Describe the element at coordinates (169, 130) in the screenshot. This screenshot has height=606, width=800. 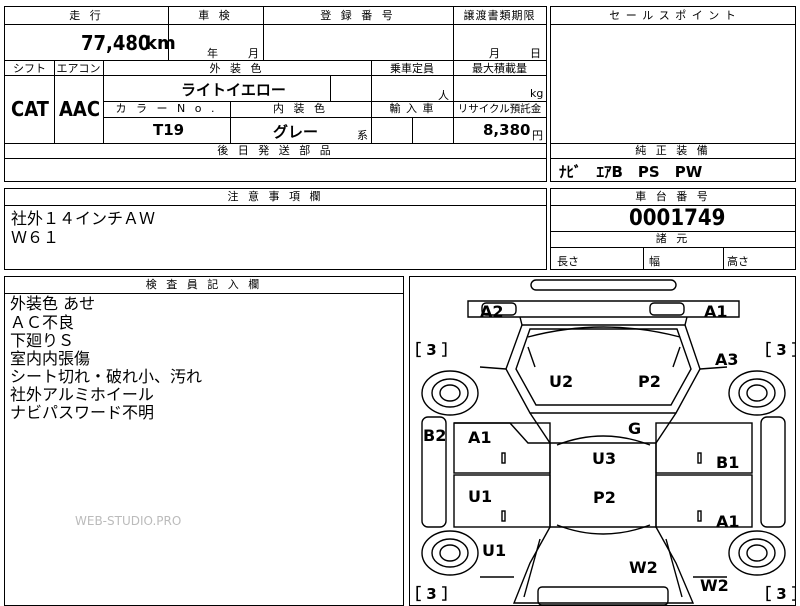
I see `color-no-value: T19` at that location.